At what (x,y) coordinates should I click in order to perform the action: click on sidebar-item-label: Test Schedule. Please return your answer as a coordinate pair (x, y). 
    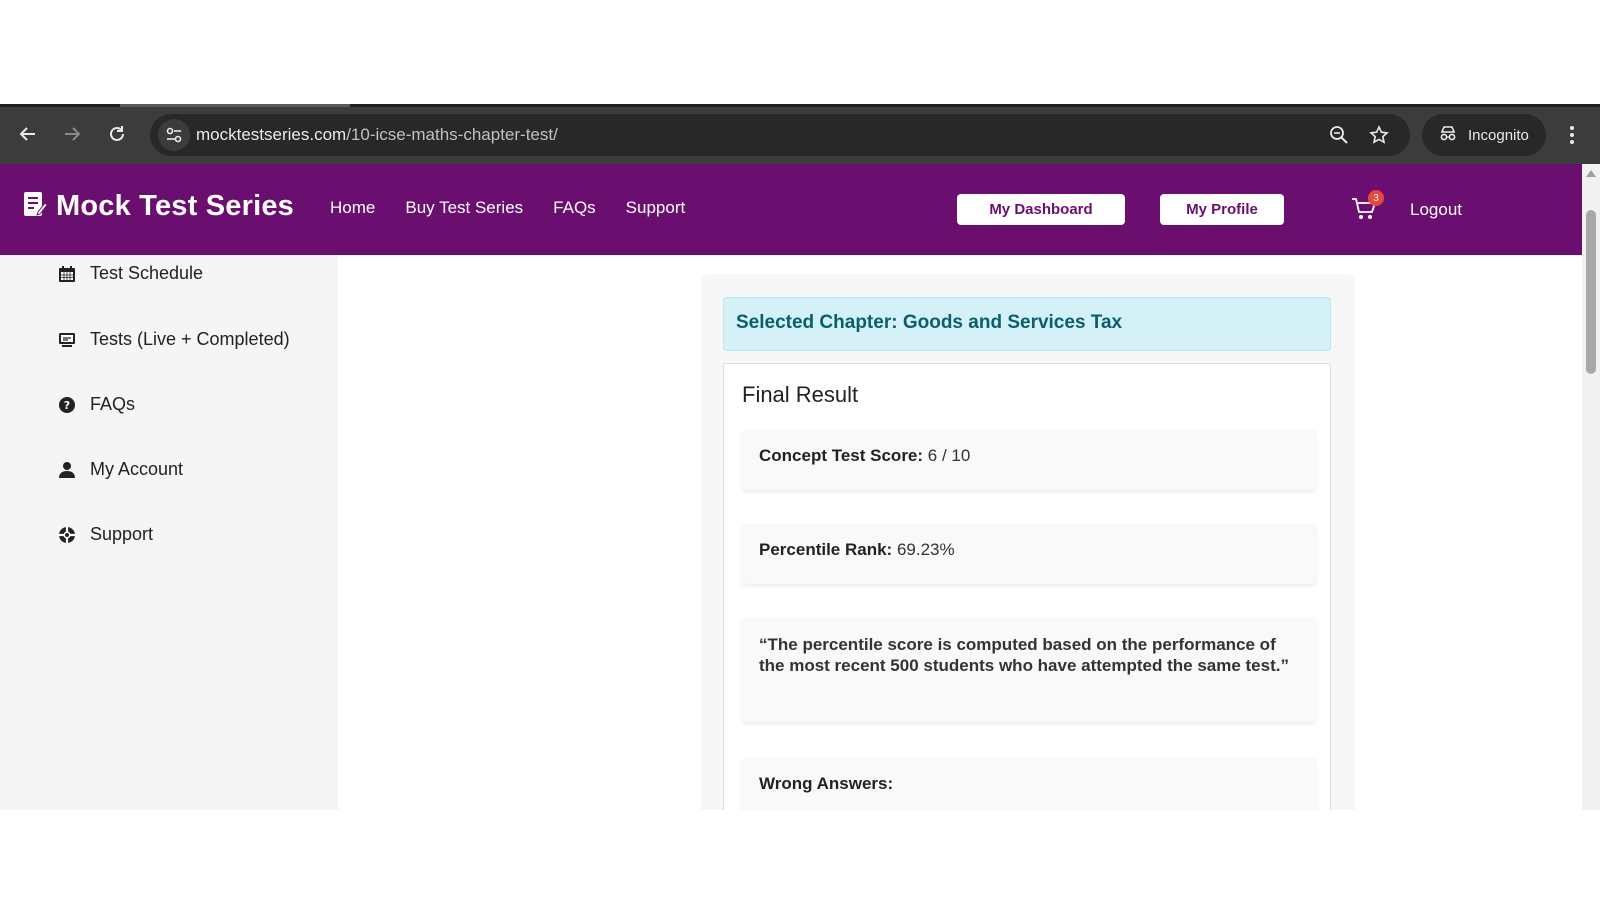
    Looking at the image, I should click on (147, 273).